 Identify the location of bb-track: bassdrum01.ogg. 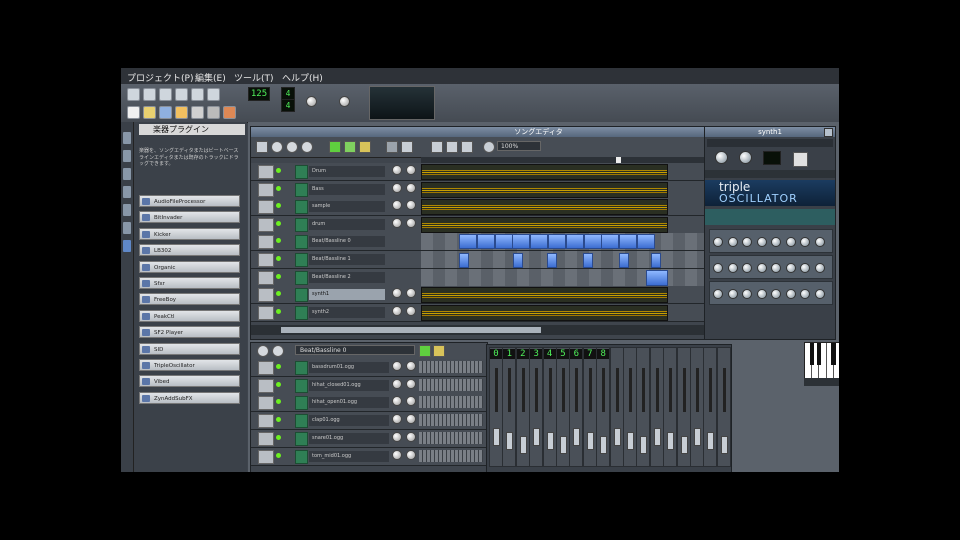
(369, 368).